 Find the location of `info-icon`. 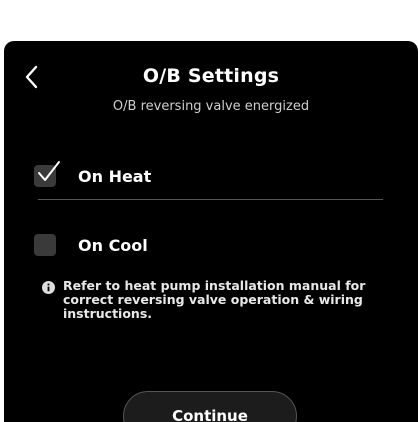

info-icon is located at coordinates (48, 287).